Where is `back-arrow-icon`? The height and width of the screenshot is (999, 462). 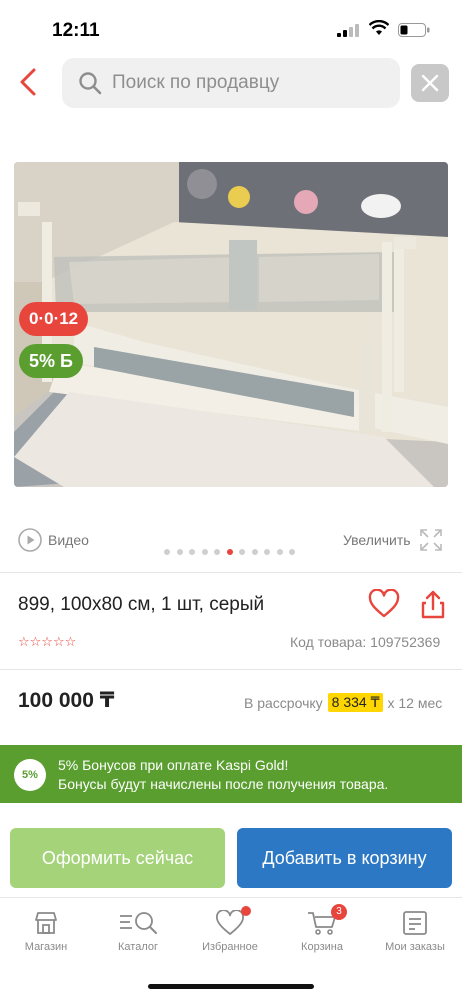 back-arrow-icon is located at coordinates (28, 82).